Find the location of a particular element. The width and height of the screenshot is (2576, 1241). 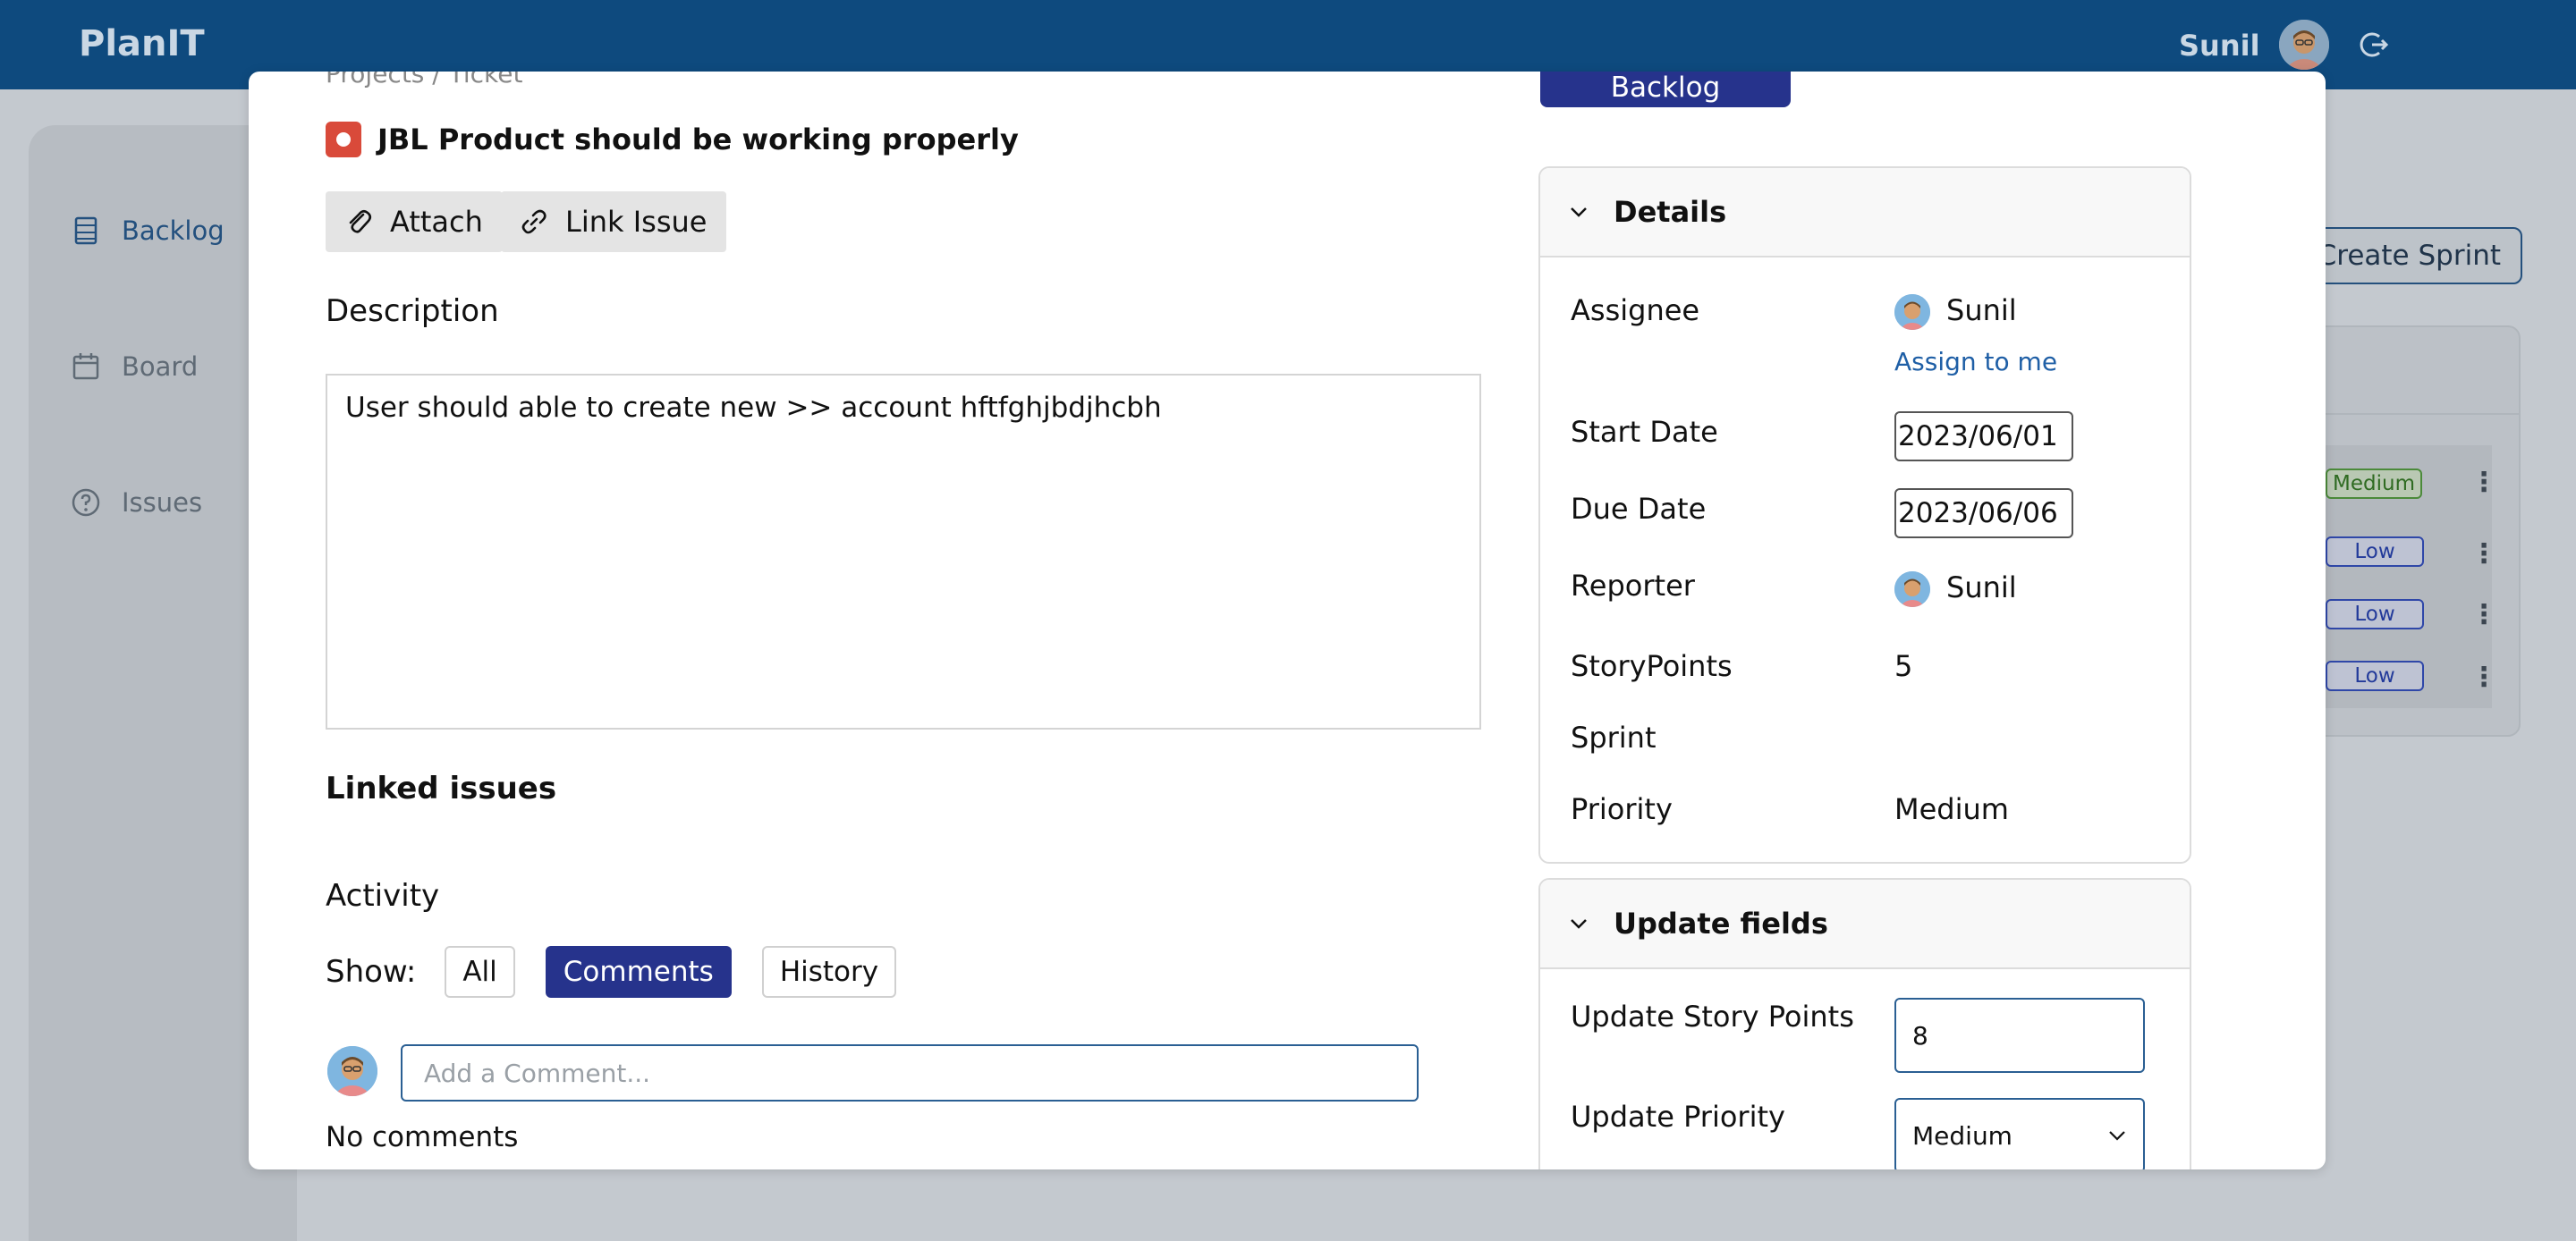

sidebar-item-label: Board is located at coordinates (160, 366).